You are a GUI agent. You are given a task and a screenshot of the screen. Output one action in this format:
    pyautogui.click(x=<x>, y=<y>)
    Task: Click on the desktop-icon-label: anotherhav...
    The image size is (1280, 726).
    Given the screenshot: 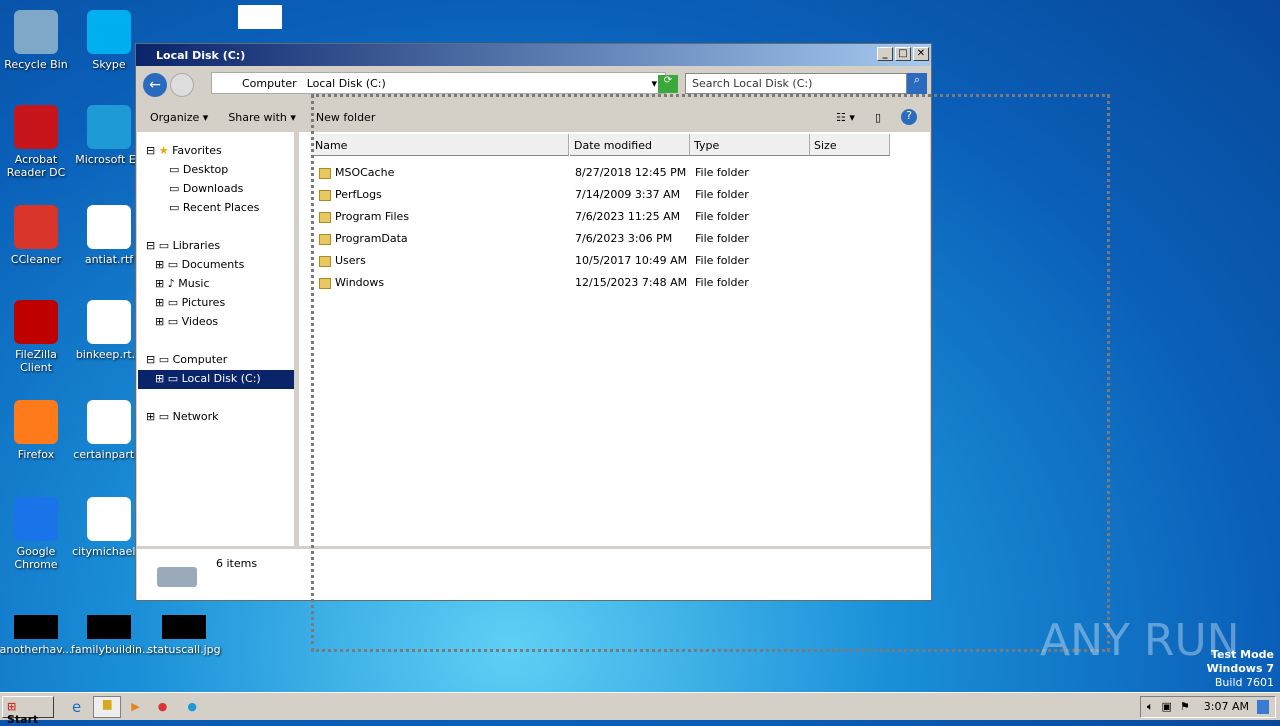 What is the action you would take?
    pyautogui.click(x=36, y=649)
    